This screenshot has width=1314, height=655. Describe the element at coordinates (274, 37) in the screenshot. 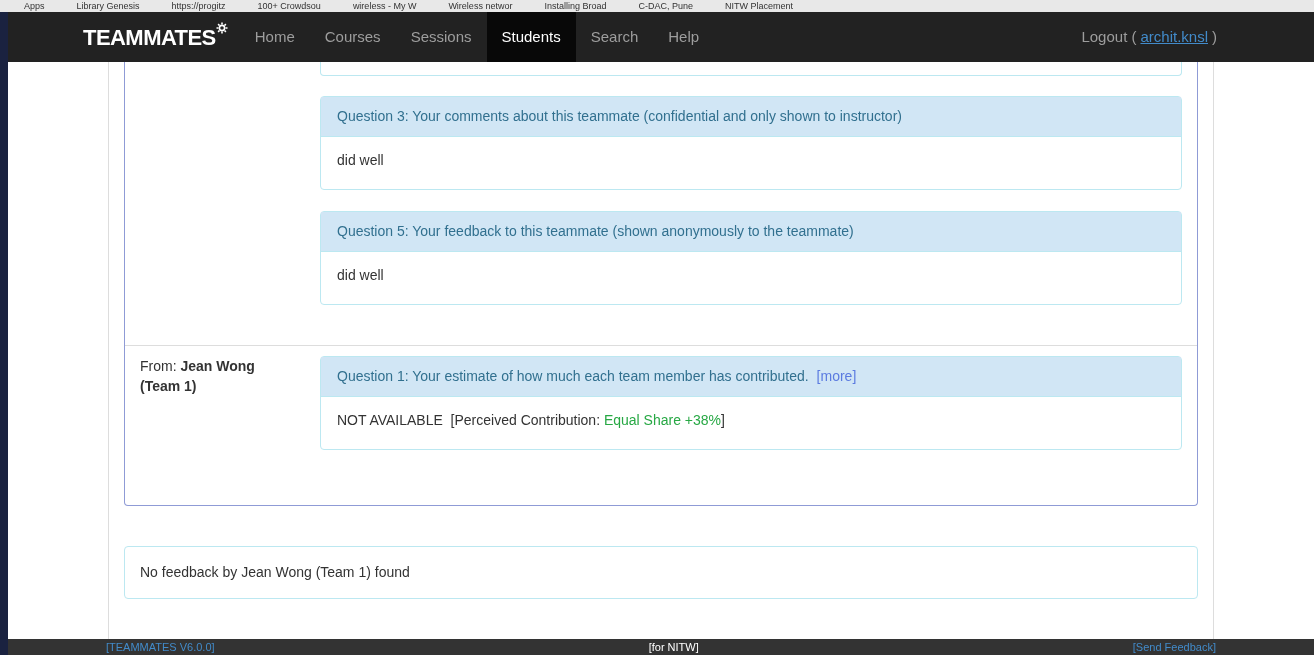

I see `nav-tab: Home` at that location.